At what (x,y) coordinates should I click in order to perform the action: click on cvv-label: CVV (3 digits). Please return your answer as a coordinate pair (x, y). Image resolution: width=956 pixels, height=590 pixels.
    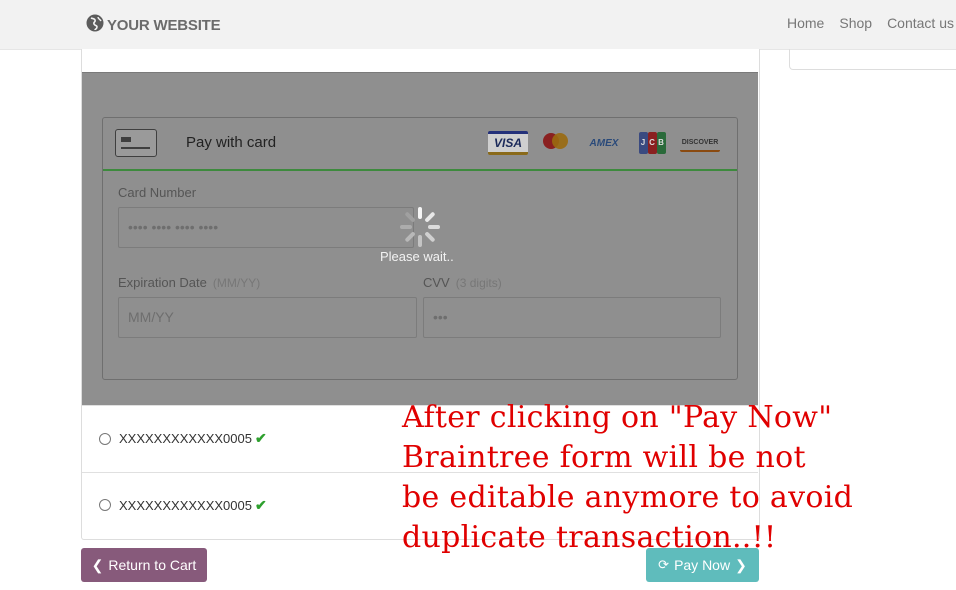
    Looking at the image, I should click on (462, 282).